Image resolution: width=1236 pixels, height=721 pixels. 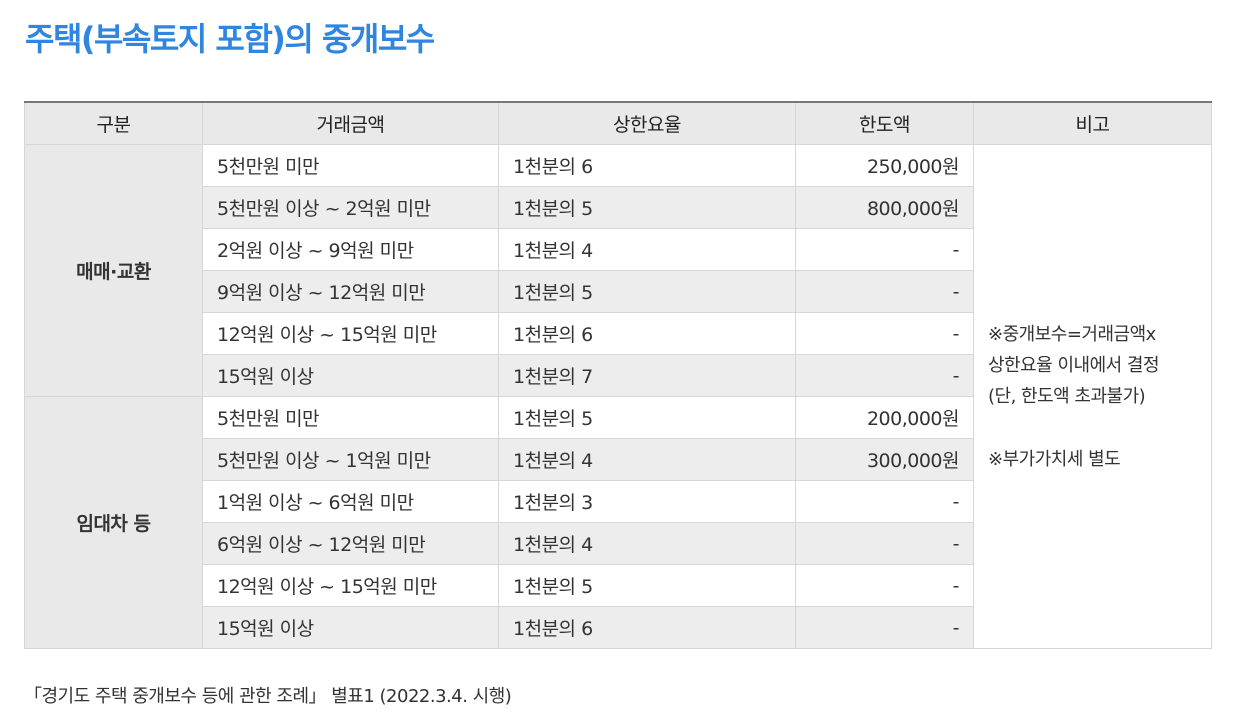 I want to click on note-line: ※중개보수=거래금액x, so click(x=1072, y=334).